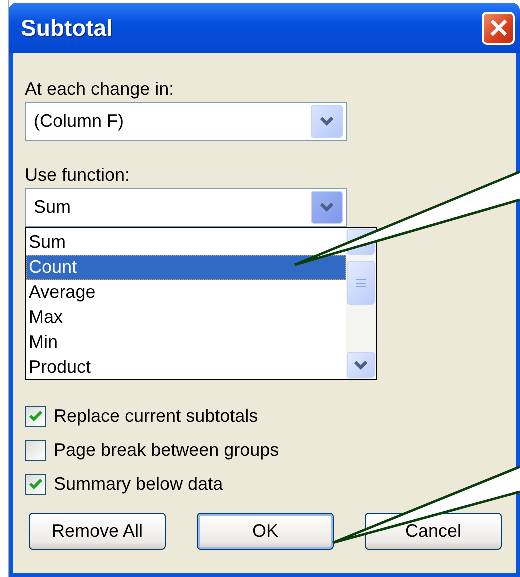  What do you see at coordinates (139, 484) in the screenshot?
I see `checkbox-label: Summary below data` at bounding box center [139, 484].